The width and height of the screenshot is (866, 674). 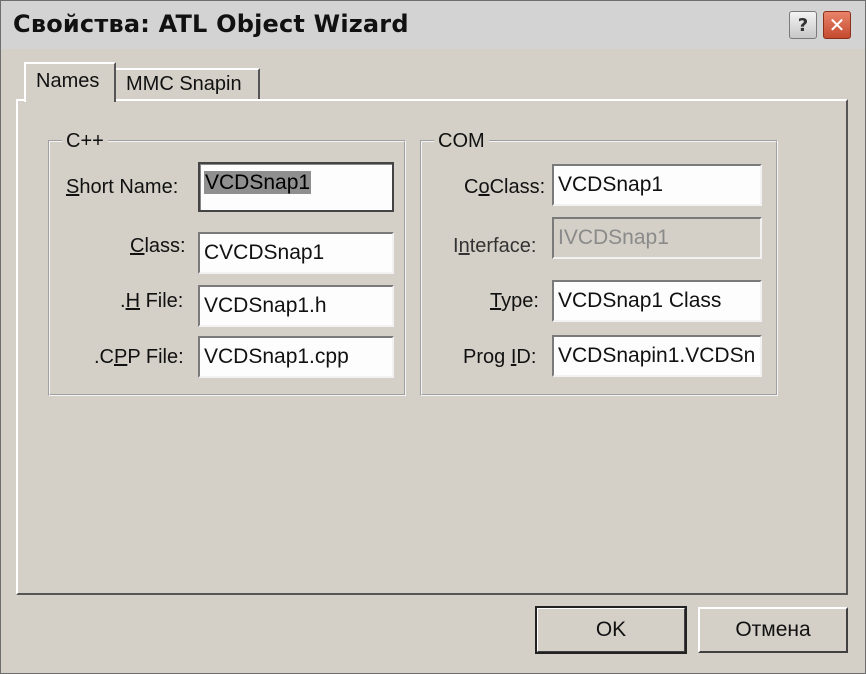 What do you see at coordinates (433, 25) in the screenshot?
I see `title-bar: Свойства: ATL Object Wizard ? ✕` at bounding box center [433, 25].